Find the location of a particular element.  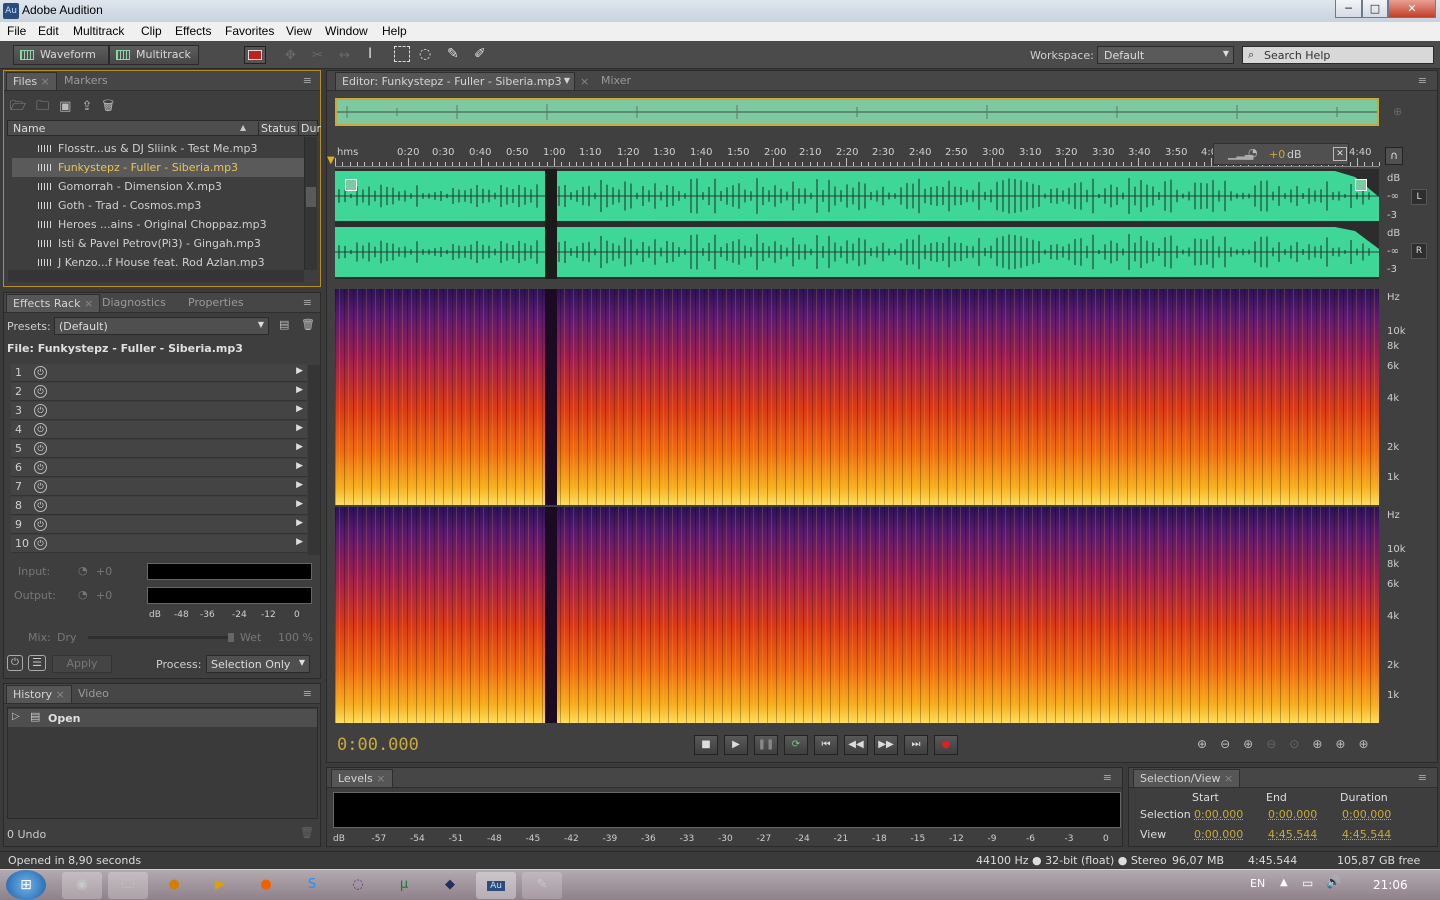

list-icon: ☰ is located at coordinates (37, 663).